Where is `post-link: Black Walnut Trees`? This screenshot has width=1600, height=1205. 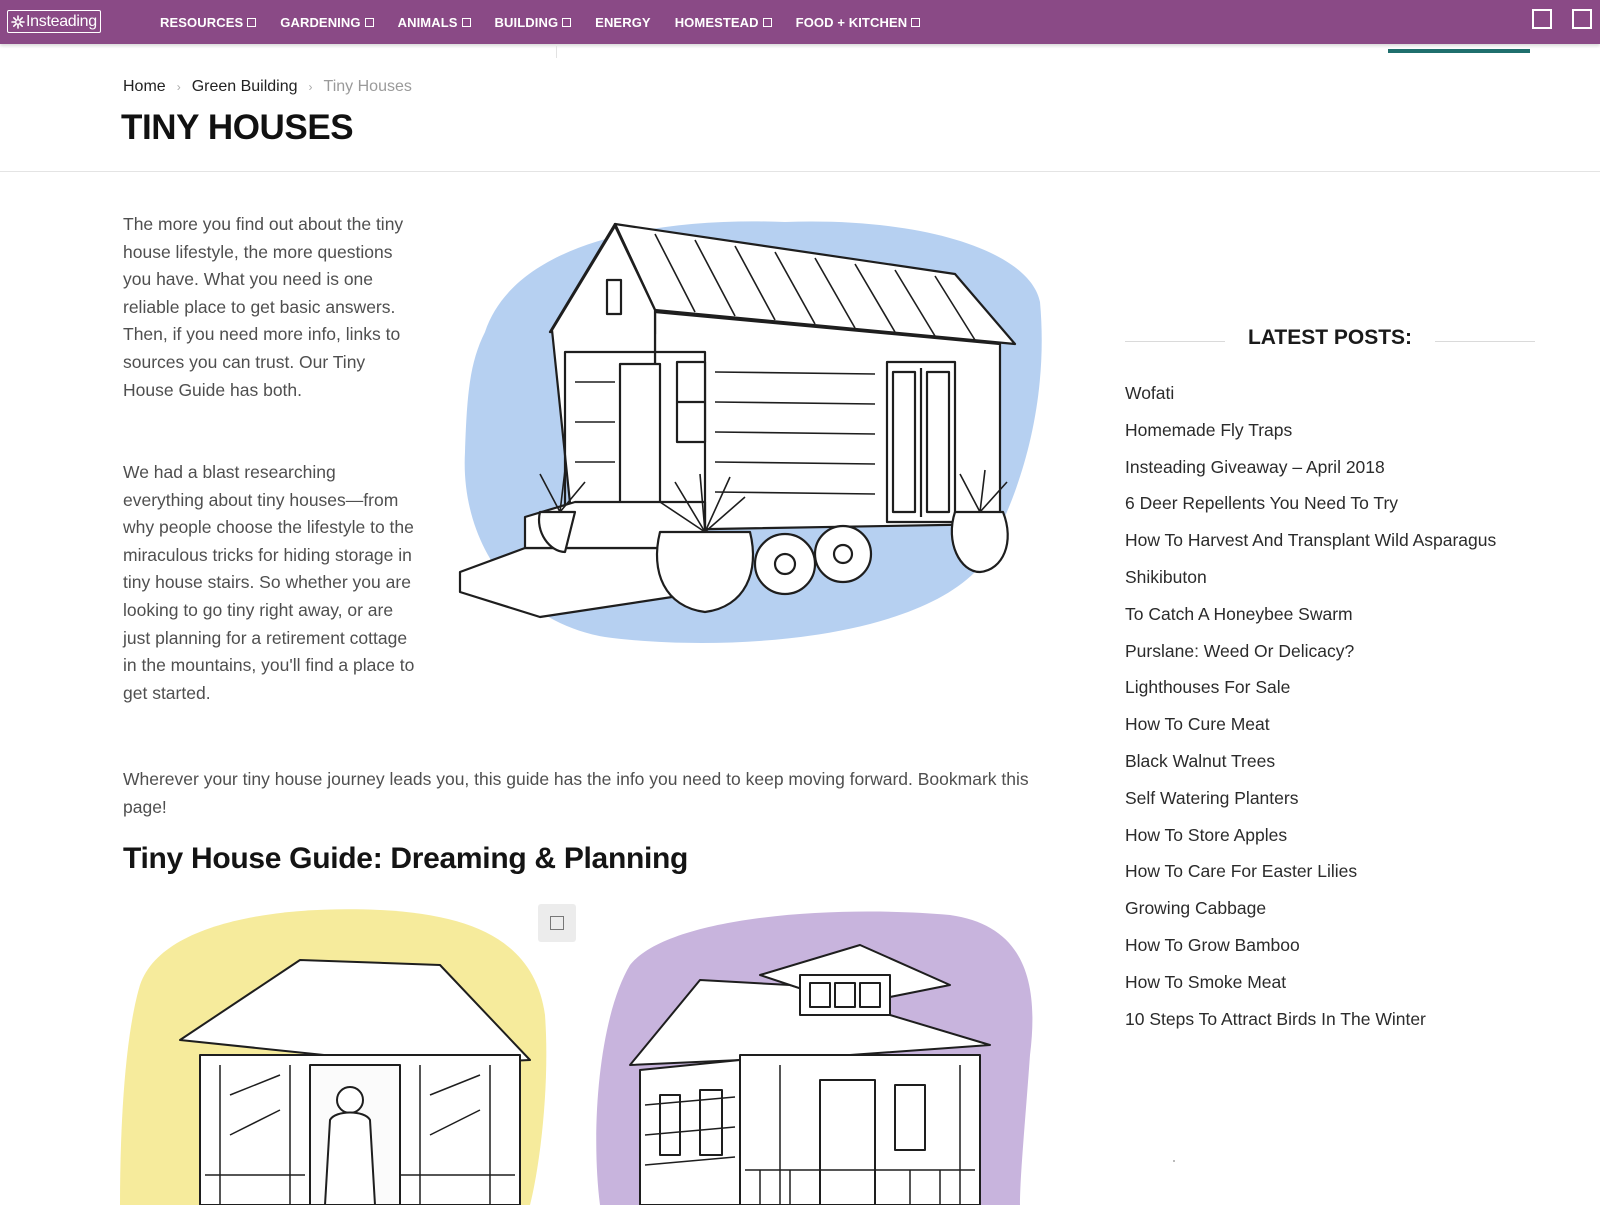 post-link: Black Walnut Trees is located at coordinates (1200, 761).